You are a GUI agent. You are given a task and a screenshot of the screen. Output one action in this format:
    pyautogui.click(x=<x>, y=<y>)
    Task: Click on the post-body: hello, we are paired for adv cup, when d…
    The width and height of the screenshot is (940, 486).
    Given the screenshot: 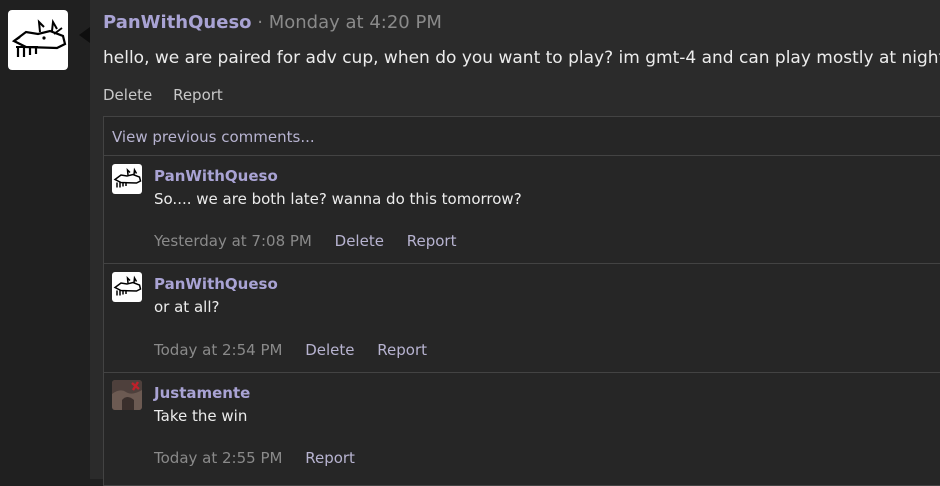 What is the action you would take?
    pyautogui.click(x=521, y=58)
    